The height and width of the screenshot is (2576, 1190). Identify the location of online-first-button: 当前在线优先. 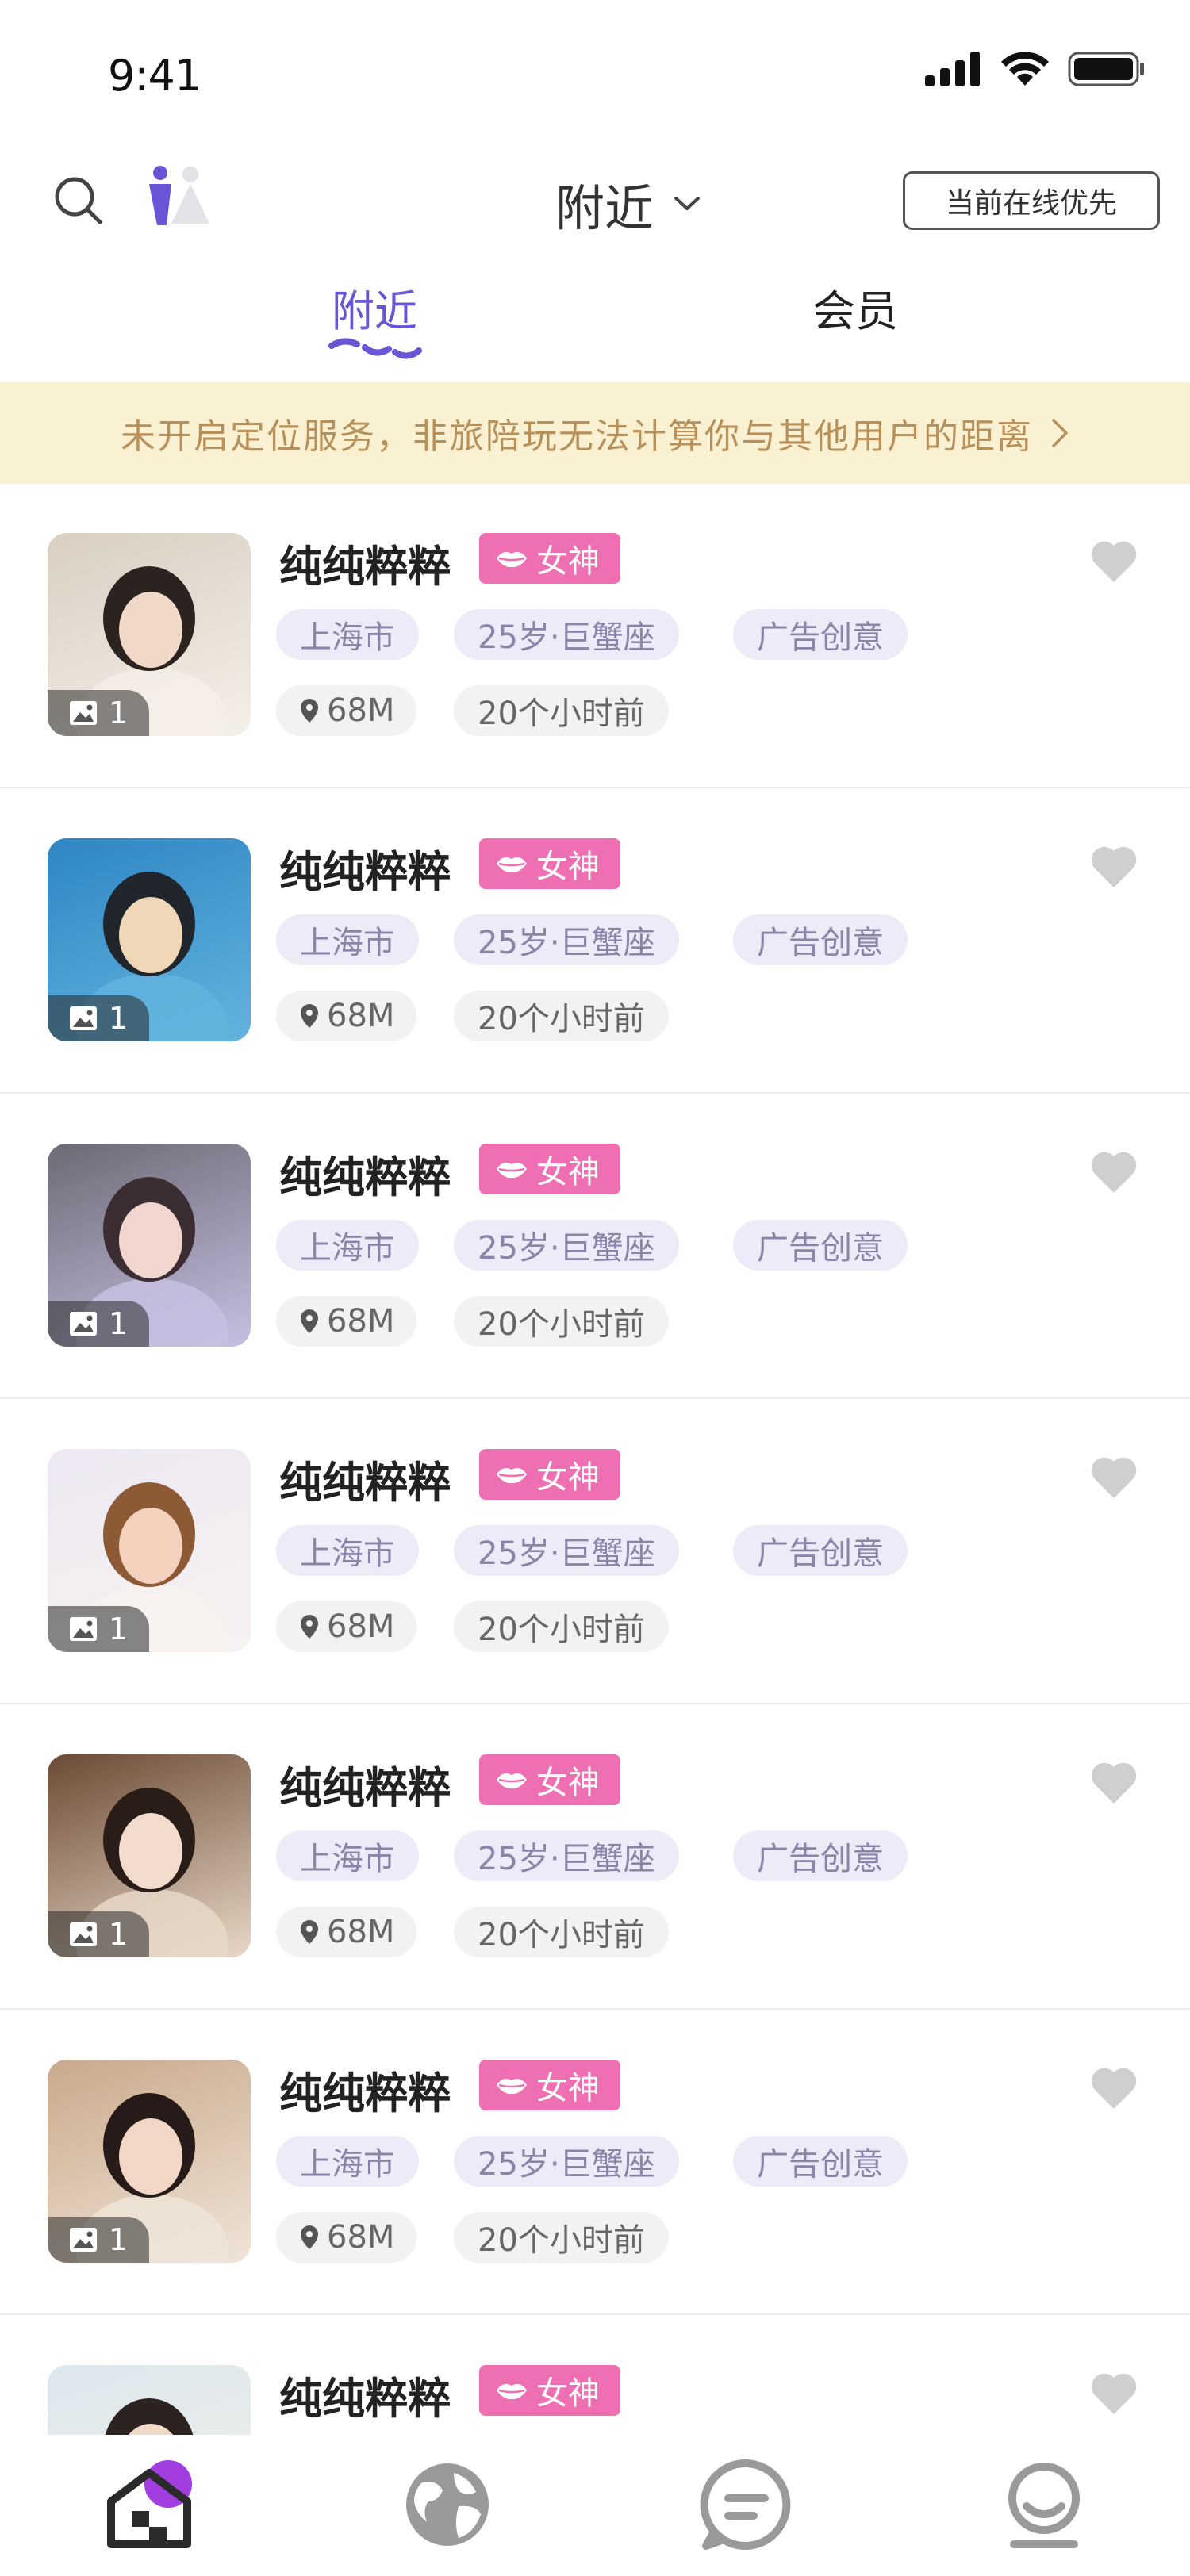
(1031, 201).